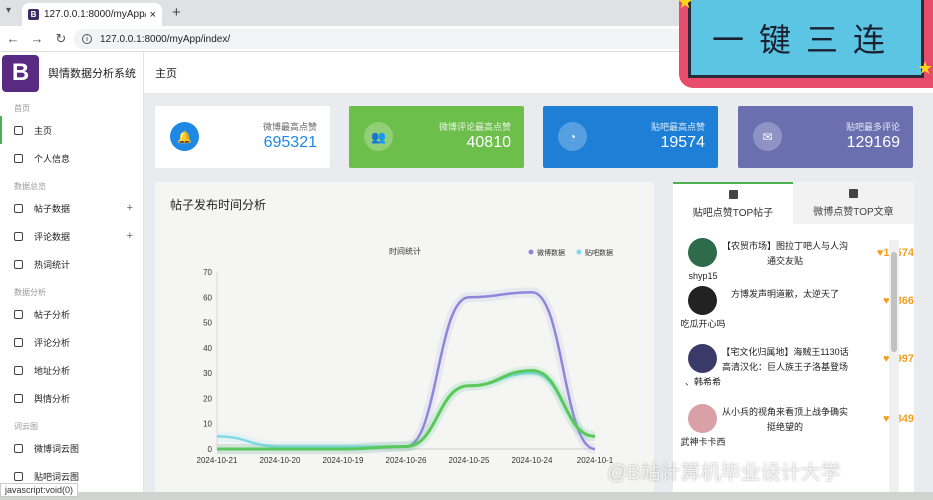 The height and width of the screenshot is (500, 933). Describe the element at coordinates (703, 324) in the screenshot. I see `post-author: 吃瓜开心吗` at that location.